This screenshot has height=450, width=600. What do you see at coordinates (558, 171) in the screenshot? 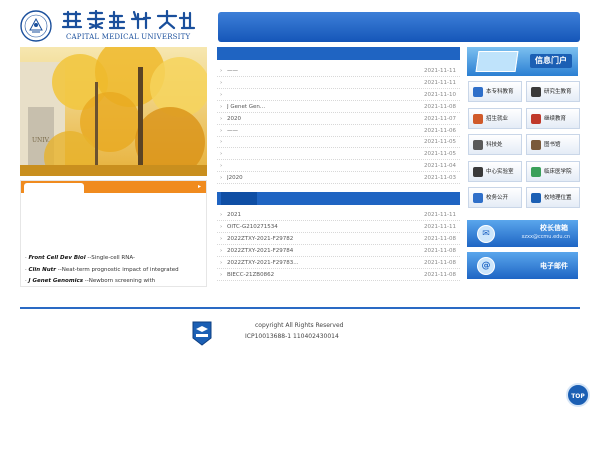
I see `quick-link-label: 临床医学院` at bounding box center [558, 171].